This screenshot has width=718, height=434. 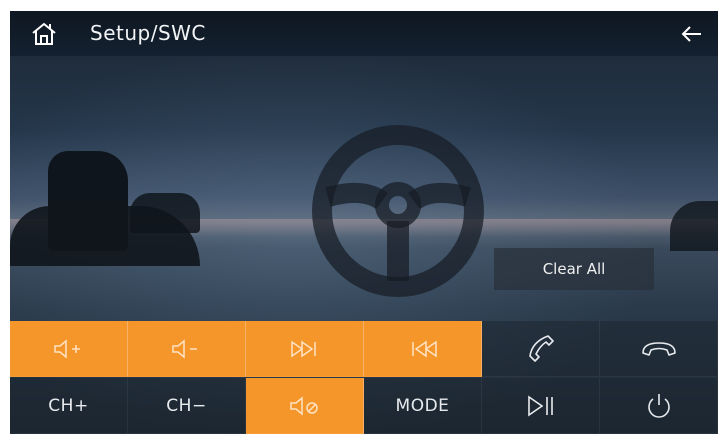 I want to click on hang-up-button, so click(x=659, y=349).